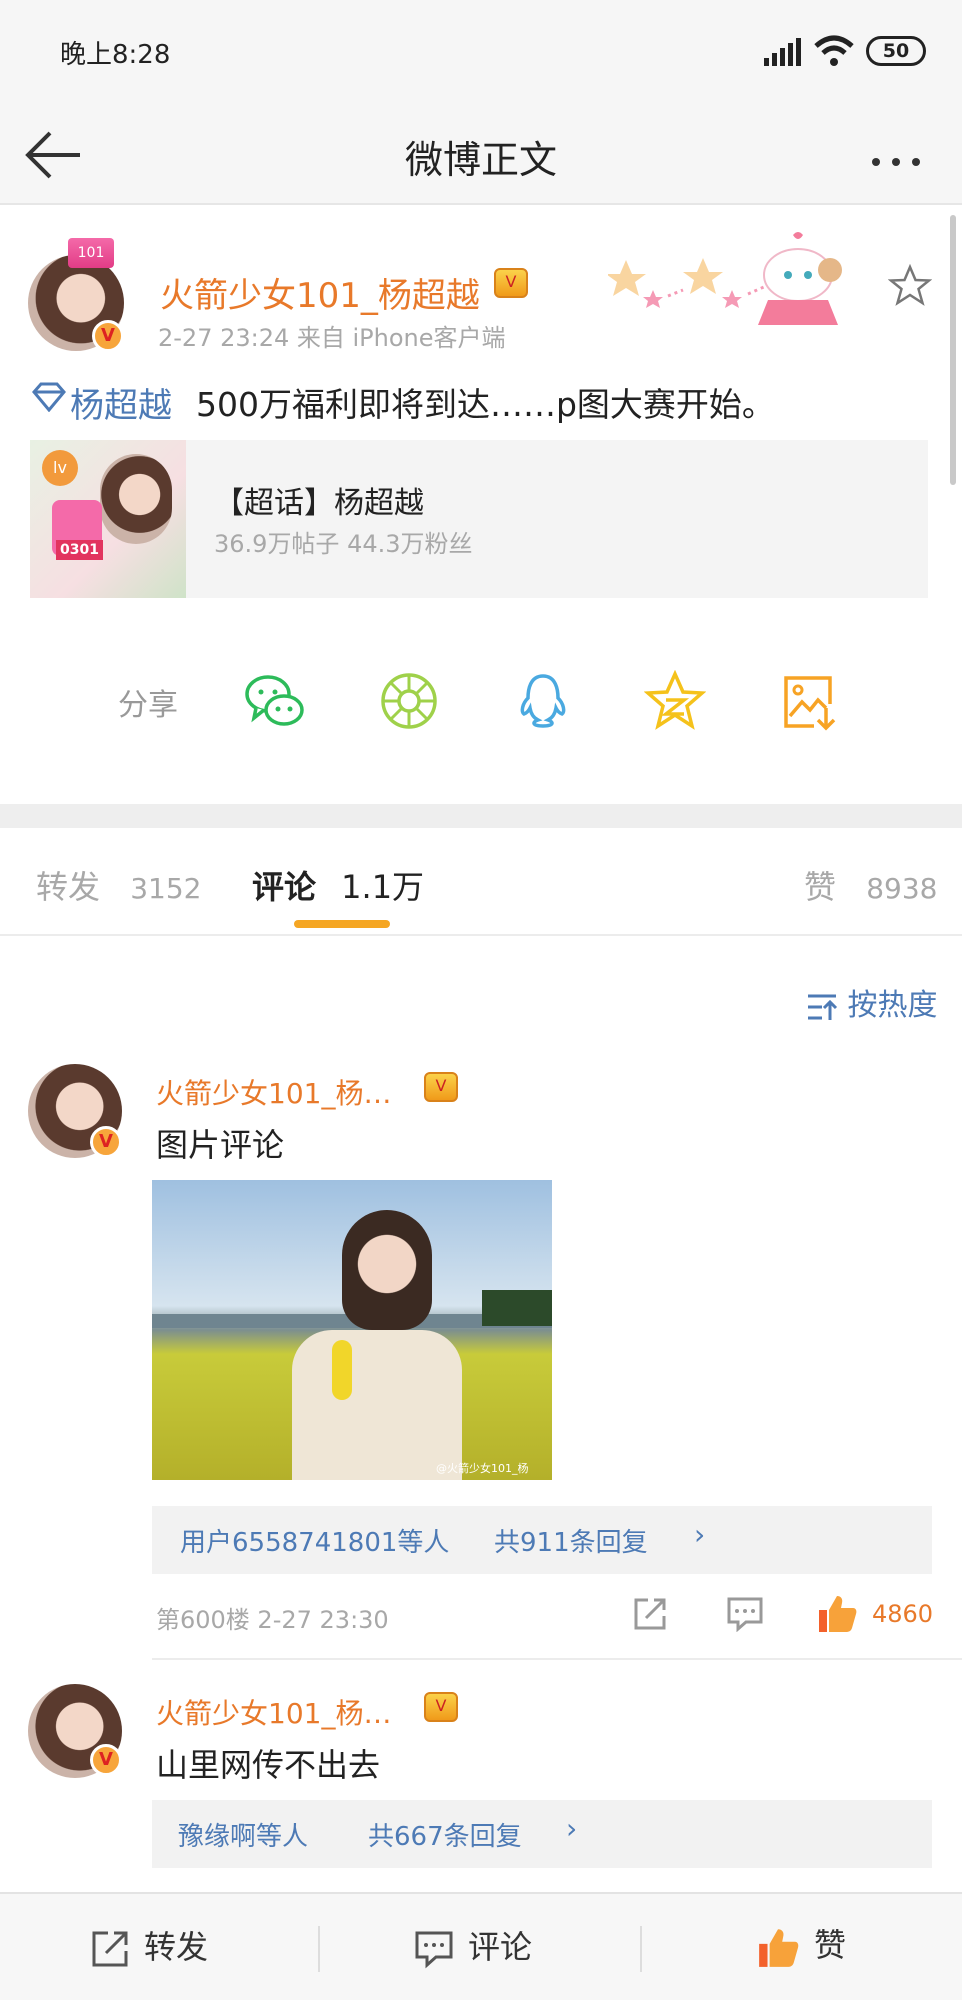 The height and width of the screenshot is (2000, 962). Describe the element at coordinates (571, 1543) in the screenshot. I see `reply-count: 共911条回复` at that location.